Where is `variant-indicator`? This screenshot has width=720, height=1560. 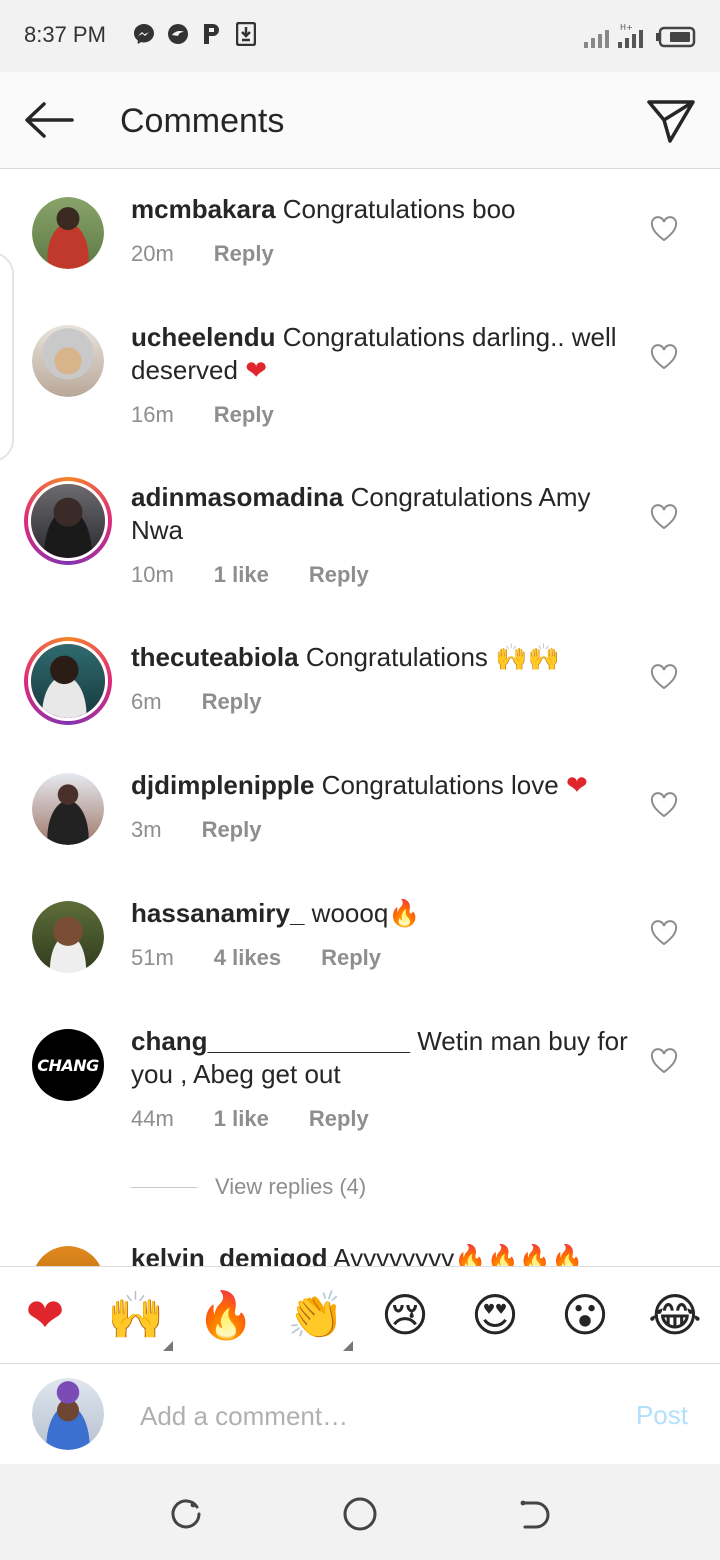
variant-indicator is located at coordinates (168, 1346).